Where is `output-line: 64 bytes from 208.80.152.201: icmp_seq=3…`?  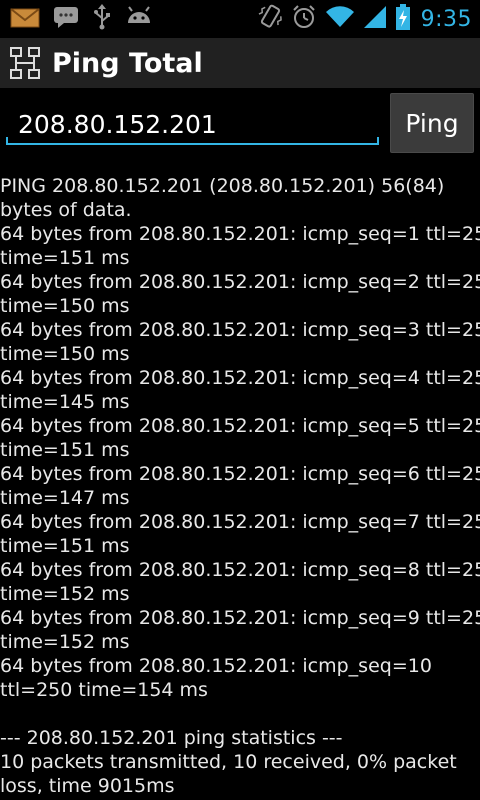
output-line: 64 bytes from 208.80.152.201: icmp_seq=3… is located at coordinates (240, 330).